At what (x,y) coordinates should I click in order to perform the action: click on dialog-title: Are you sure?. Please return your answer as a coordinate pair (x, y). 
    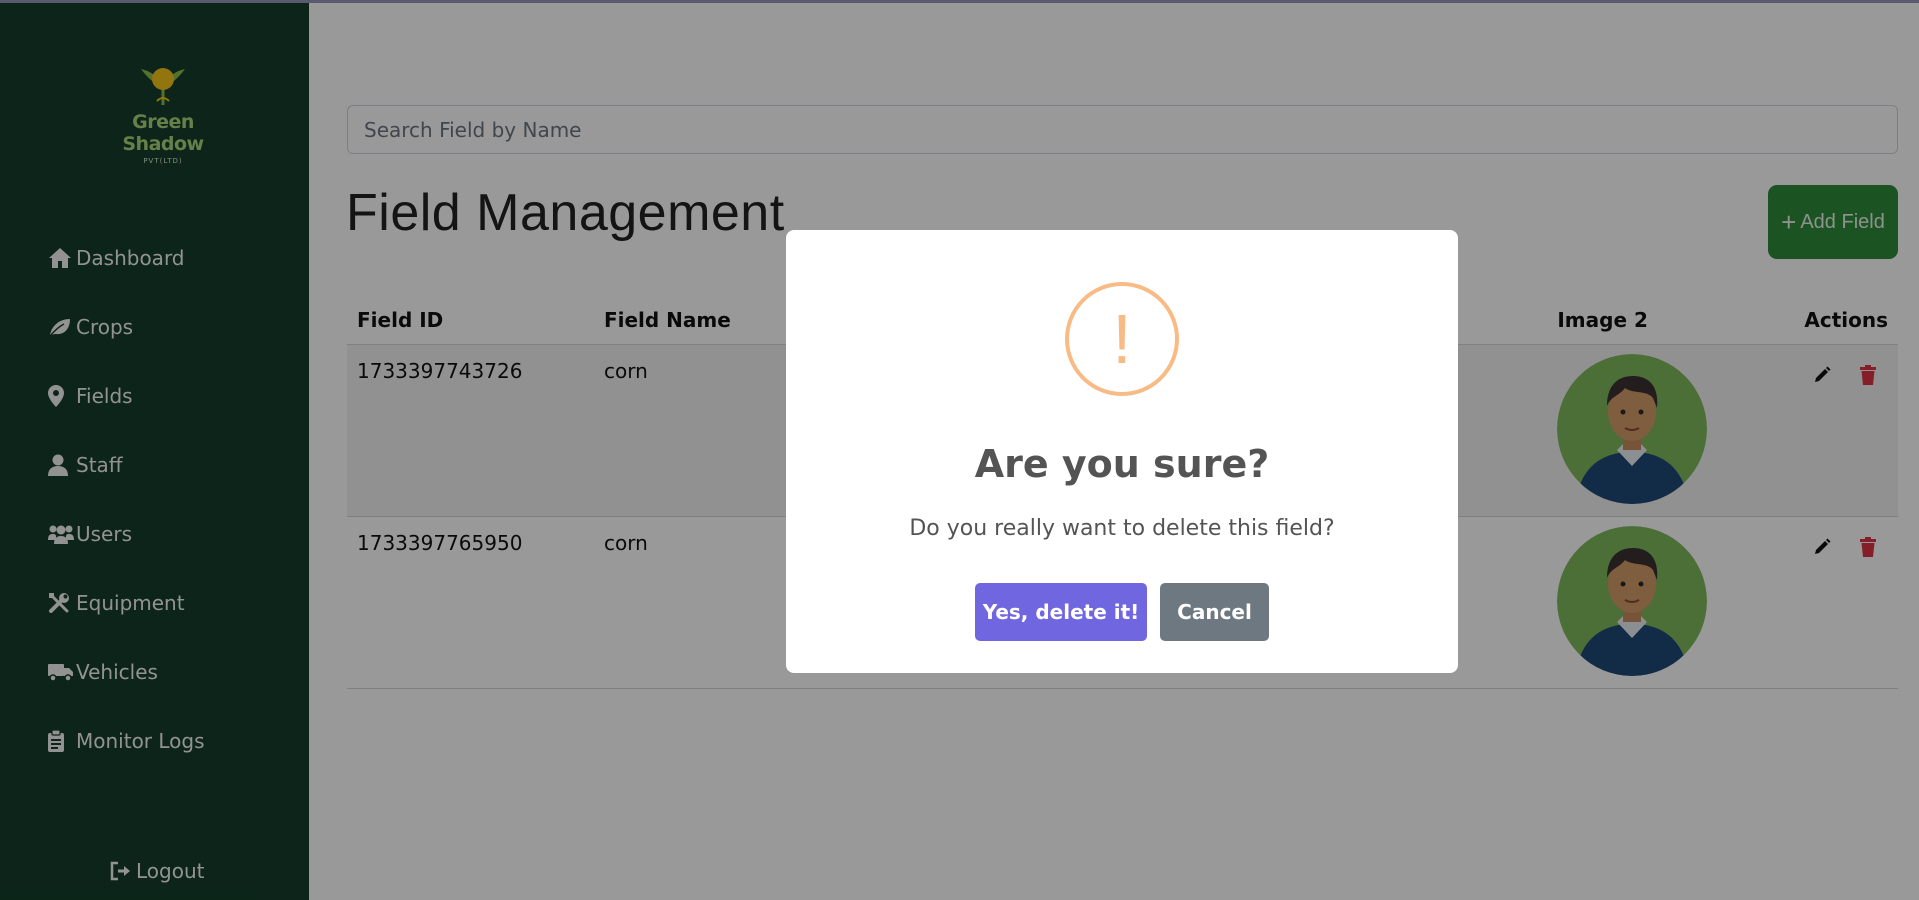
    Looking at the image, I should click on (1122, 464).